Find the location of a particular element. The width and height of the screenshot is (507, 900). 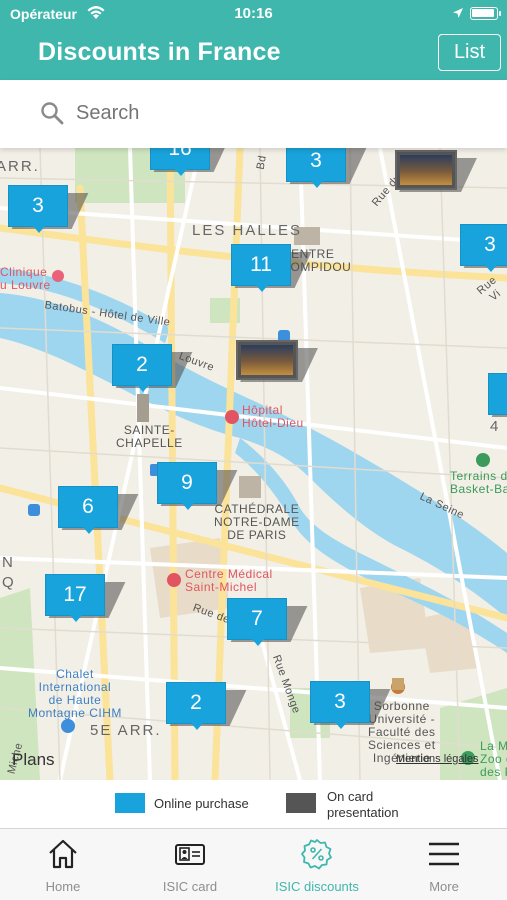

tab-bar: Home ISIC card ISIC discounts More is located at coordinates (253, 864).